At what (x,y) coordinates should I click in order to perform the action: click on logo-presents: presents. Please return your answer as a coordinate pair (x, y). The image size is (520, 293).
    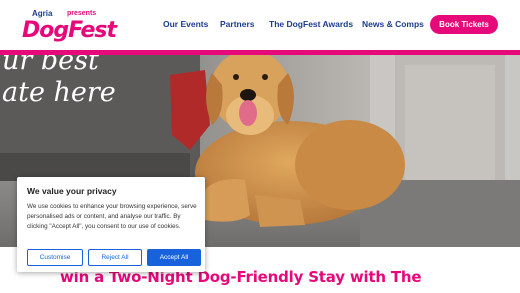
    Looking at the image, I should click on (82, 13).